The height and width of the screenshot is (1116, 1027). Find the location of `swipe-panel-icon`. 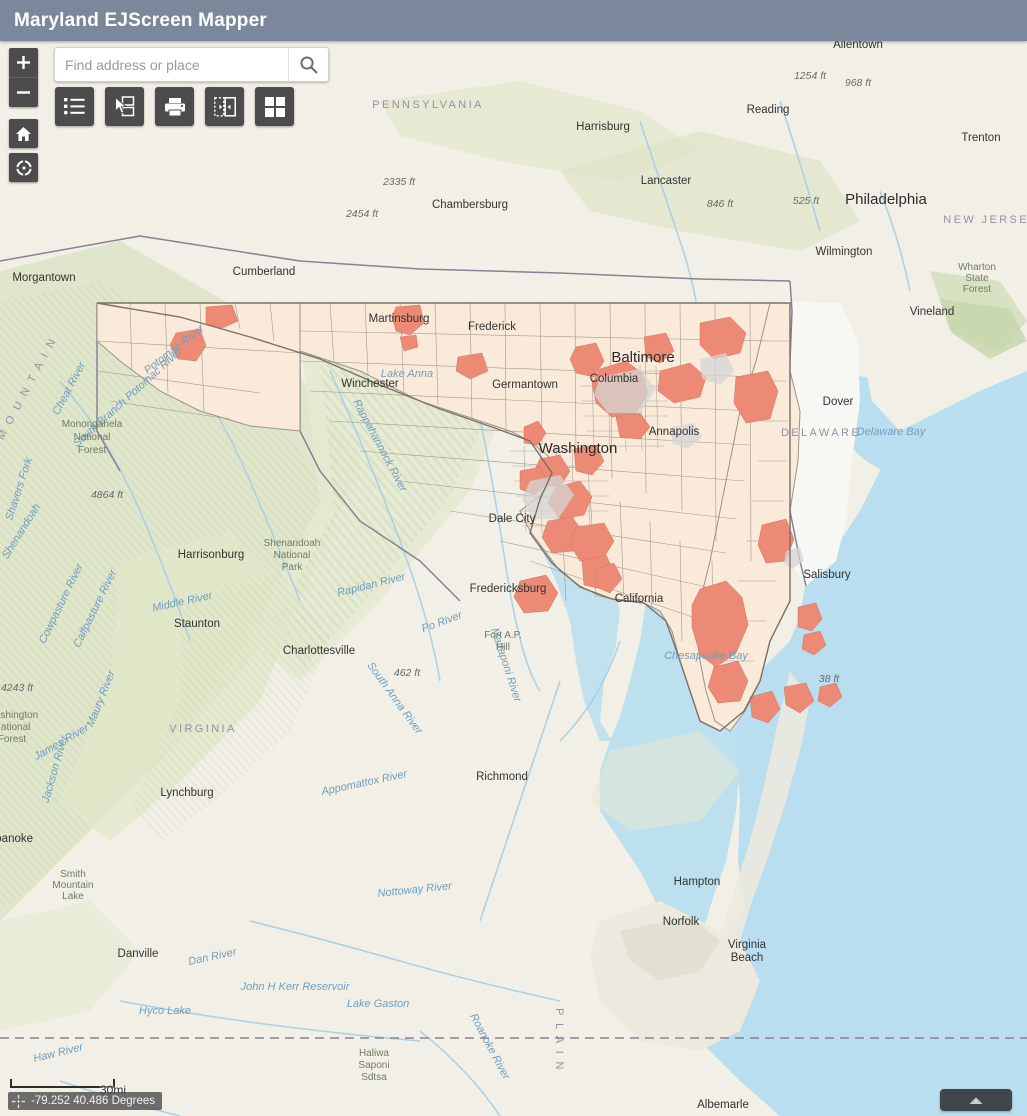

swipe-panel-icon is located at coordinates (224, 106).